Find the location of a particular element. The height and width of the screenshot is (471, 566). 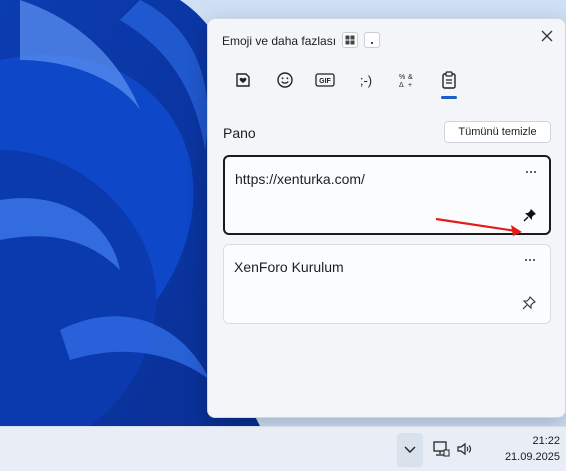

close-icon is located at coordinates (547, 36).